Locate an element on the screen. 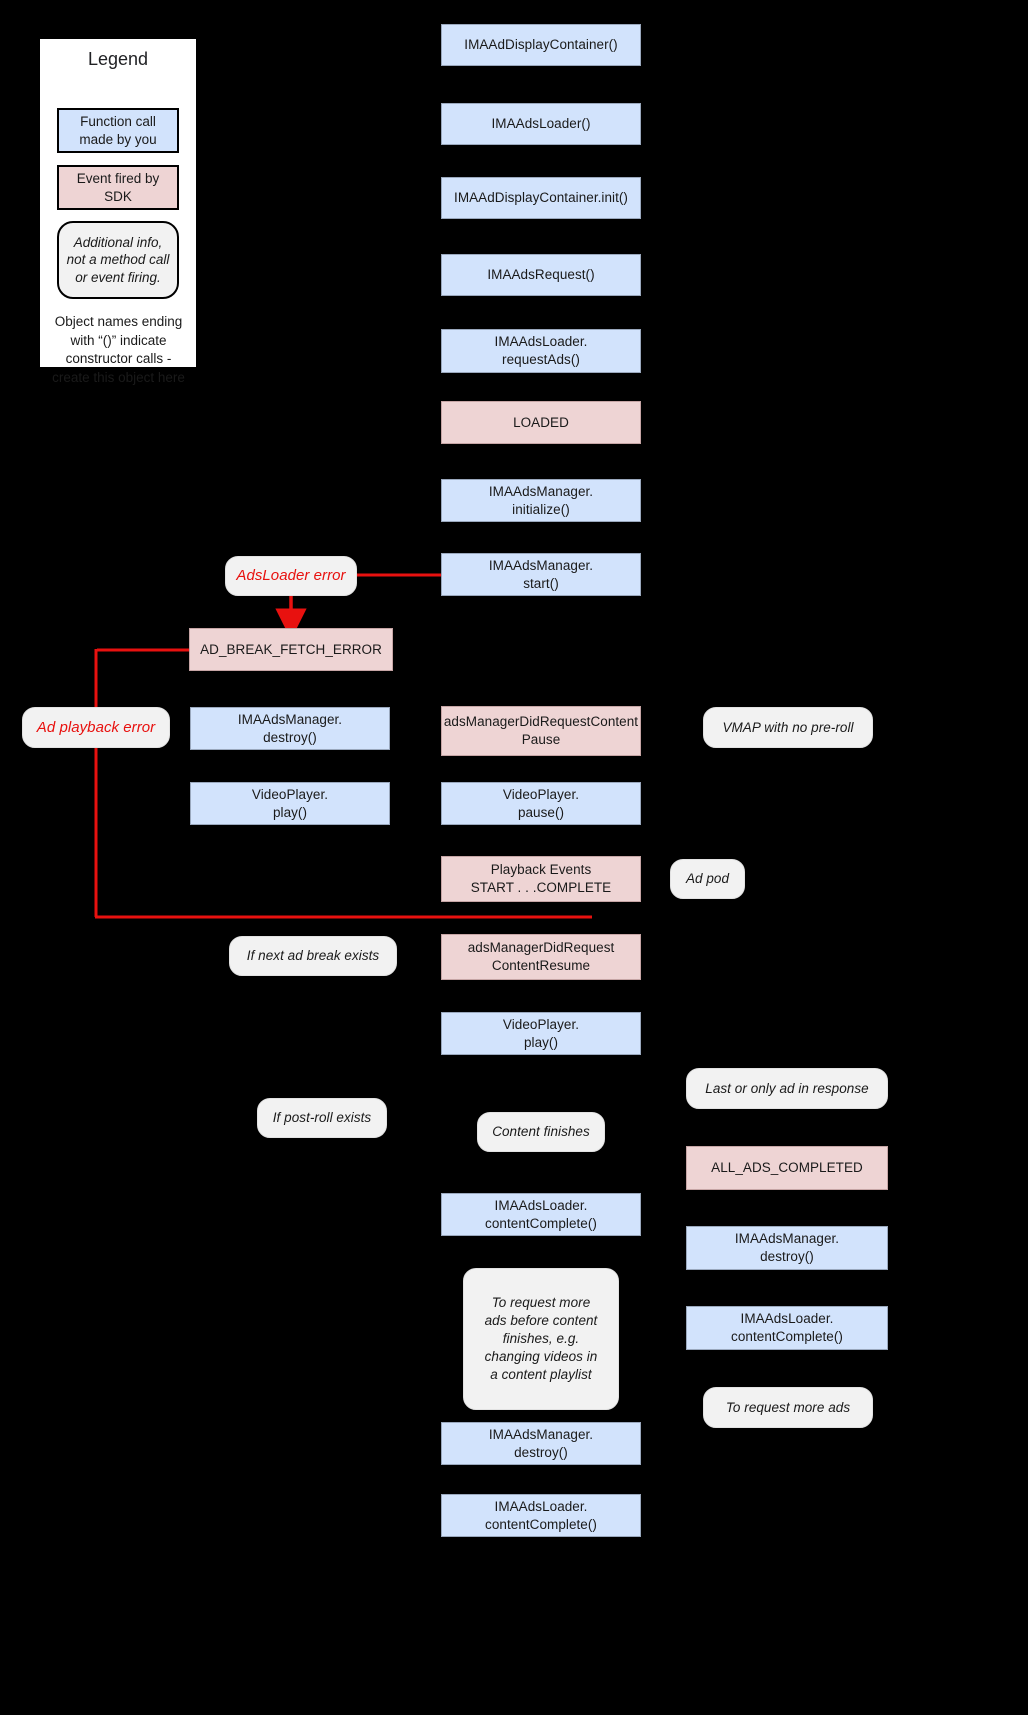  node-imaadsrequest: IMAAdsRequest() is located at coordinates (541, 275).